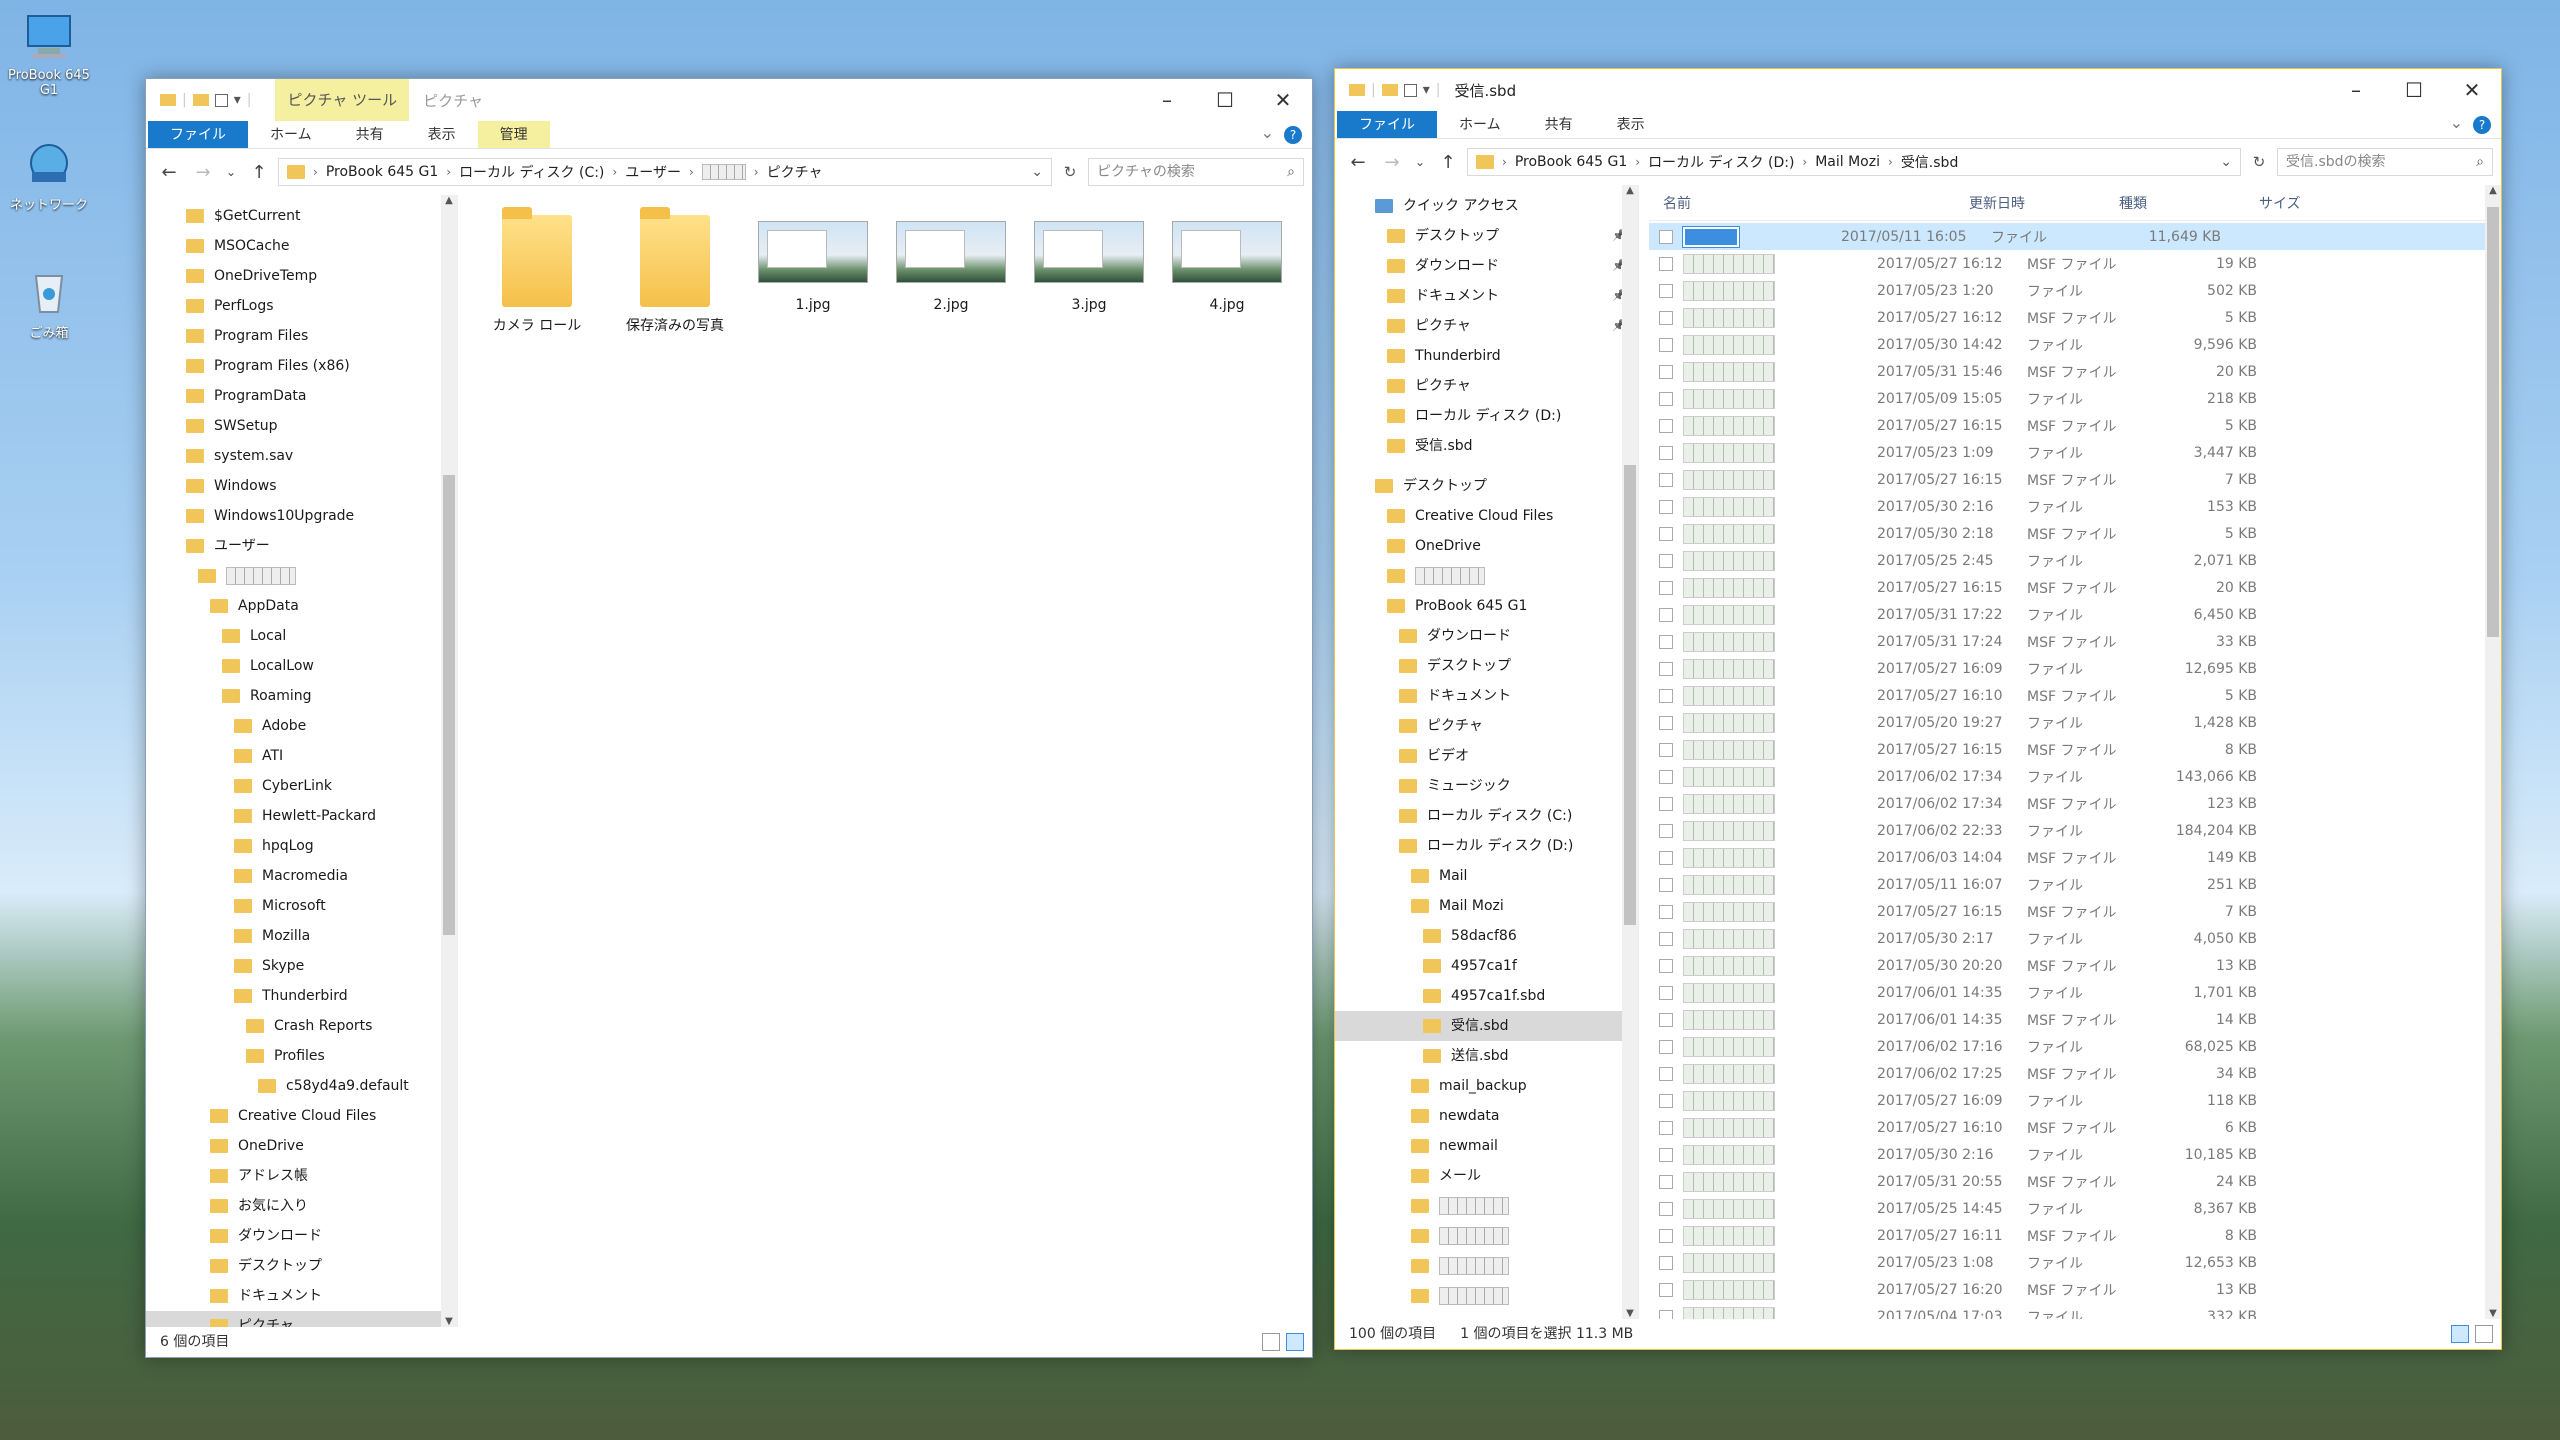 The height and width of the screenshot is (1440, 2560). I want to click on up-icon: ↑, so click(1448, 162).